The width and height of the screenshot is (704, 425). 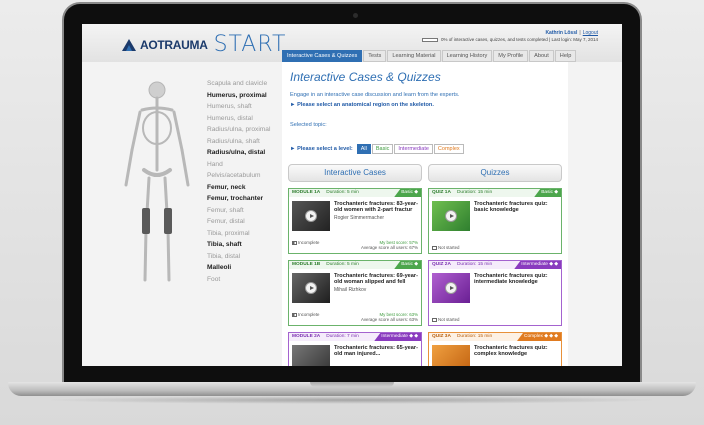 I want to click on region-item: Hand, so click(x=238, y=165).